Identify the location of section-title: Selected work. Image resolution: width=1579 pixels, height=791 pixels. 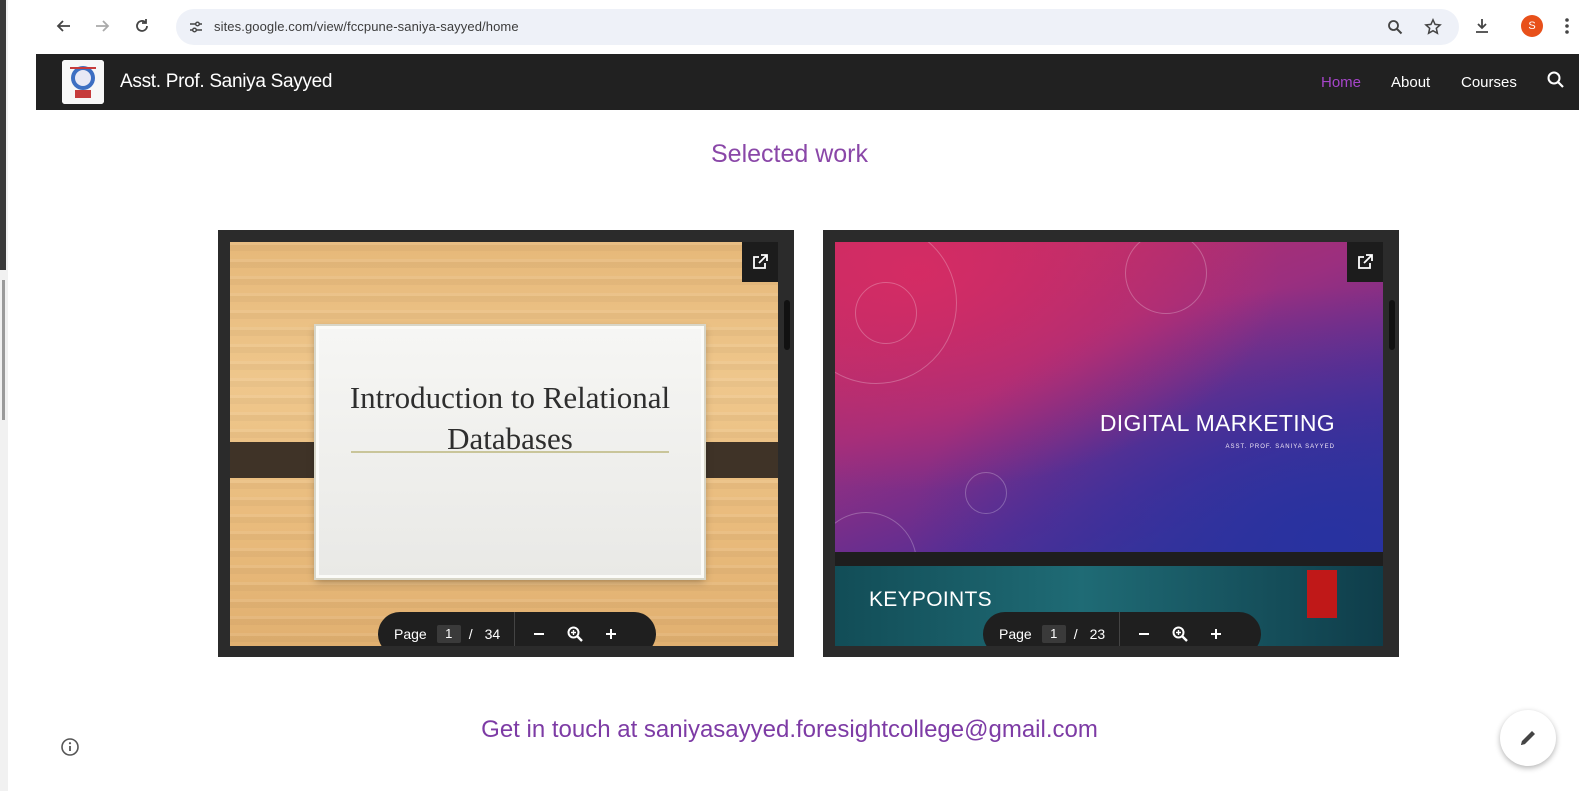
(789, 154).